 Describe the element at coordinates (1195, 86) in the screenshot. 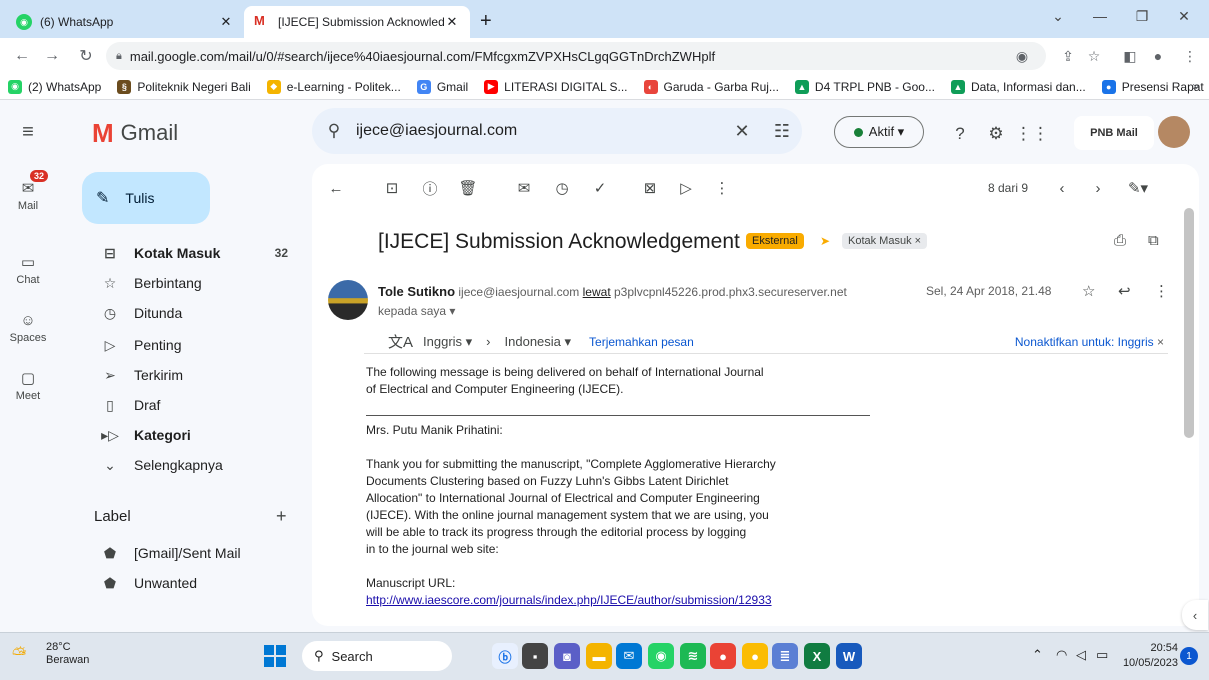

I see `bookmarks-more-icon: »` at that location.